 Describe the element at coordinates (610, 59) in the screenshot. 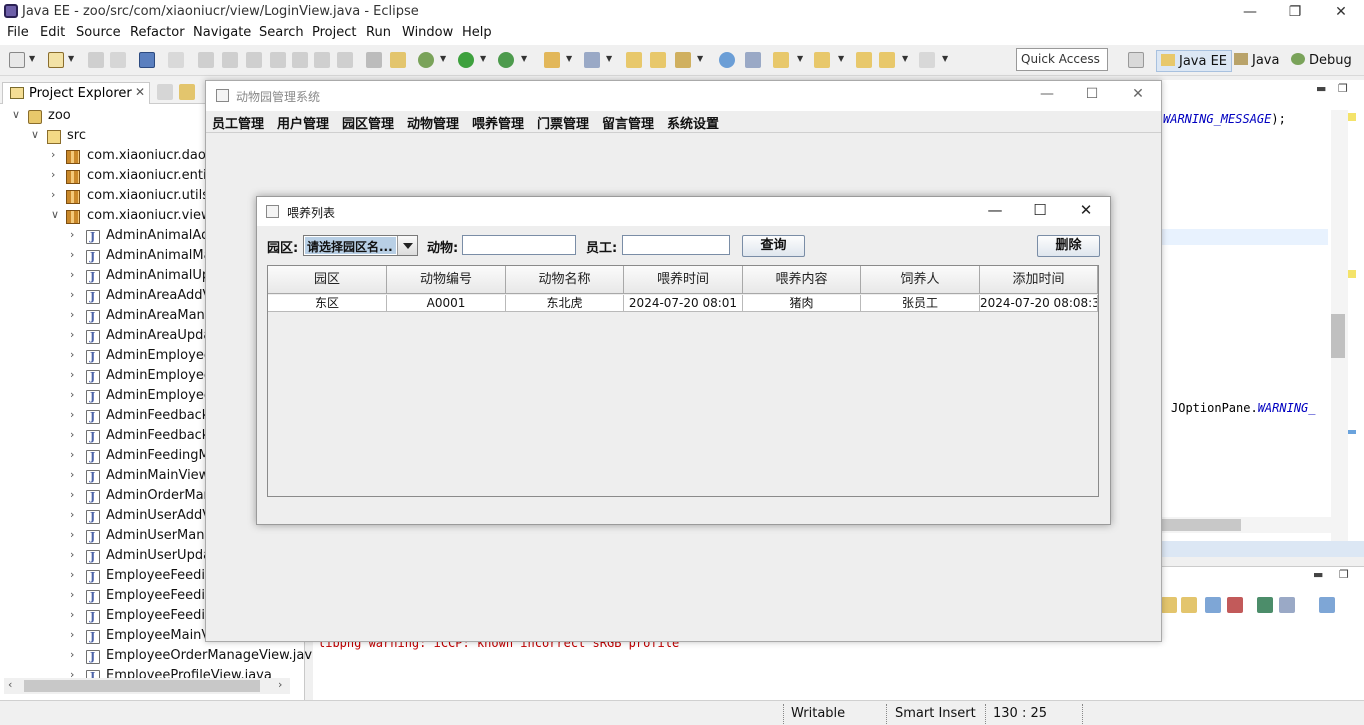

I see `new-web-dropdown-icon: ▼` at that location.